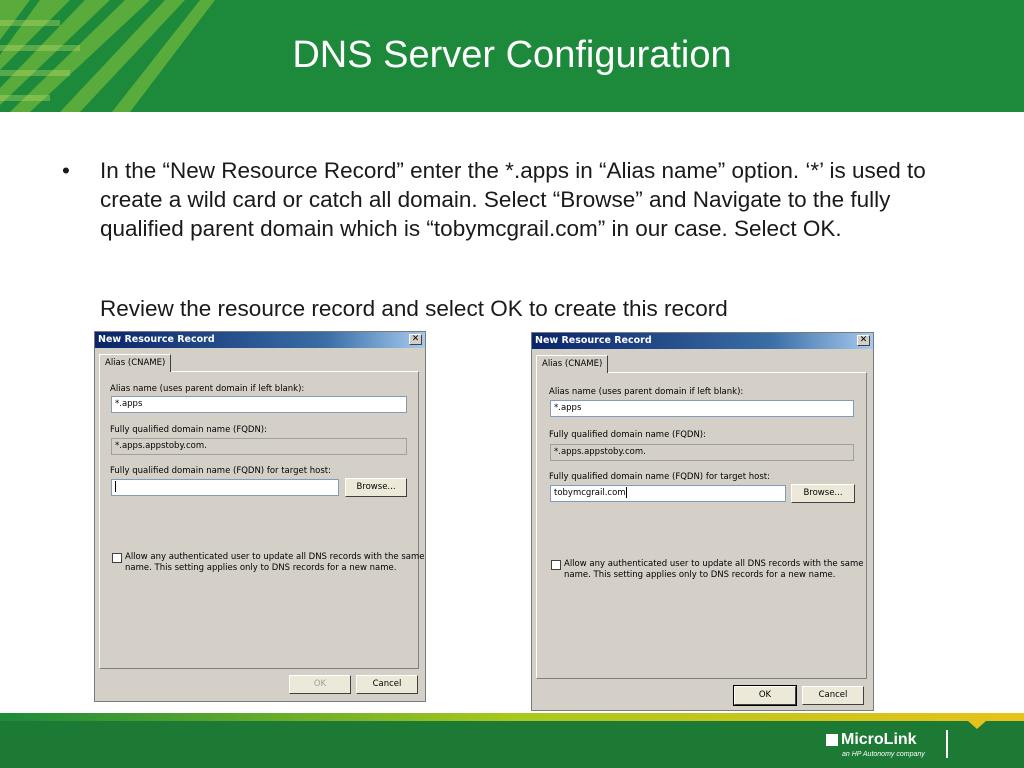  I want to click on slide-title: DNS Server Configuration, so click(512, 55).